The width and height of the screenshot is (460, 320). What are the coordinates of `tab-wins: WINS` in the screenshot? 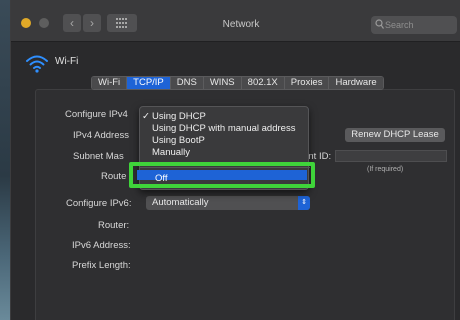 It's located at (222, 83).